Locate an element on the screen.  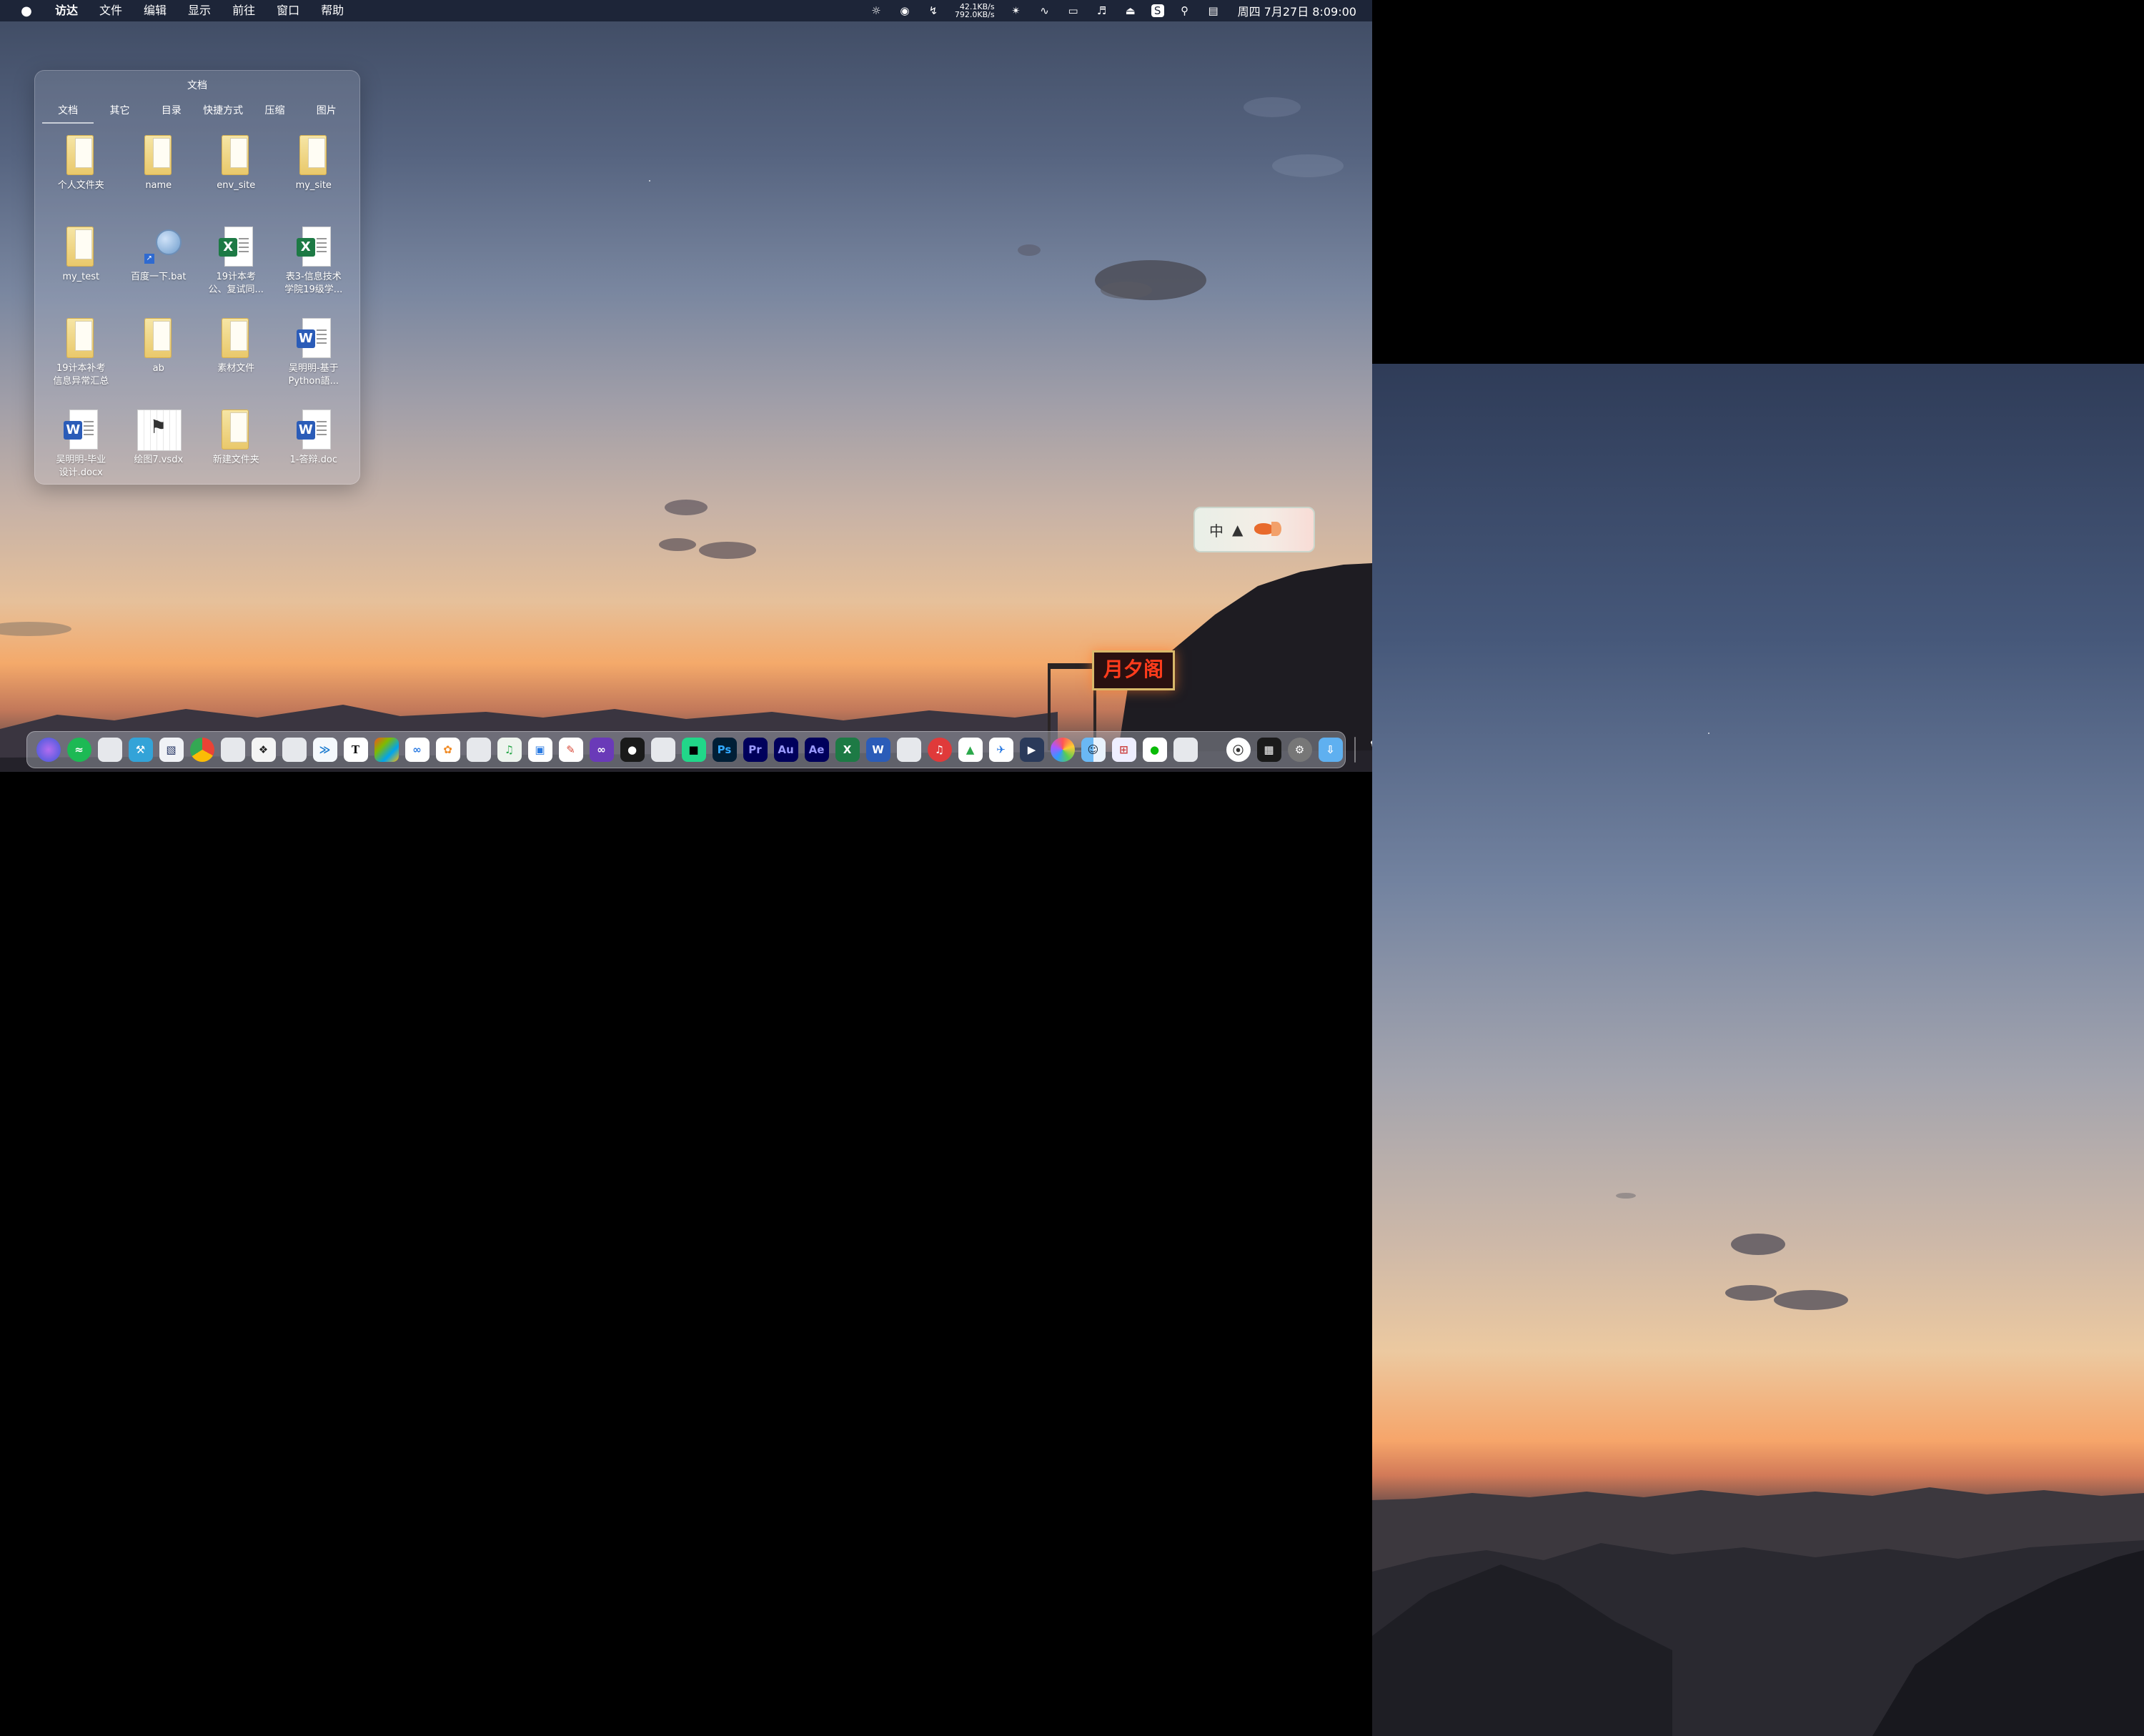
launchpad-icon: ⊞ is located at coordinates (1123, 750).